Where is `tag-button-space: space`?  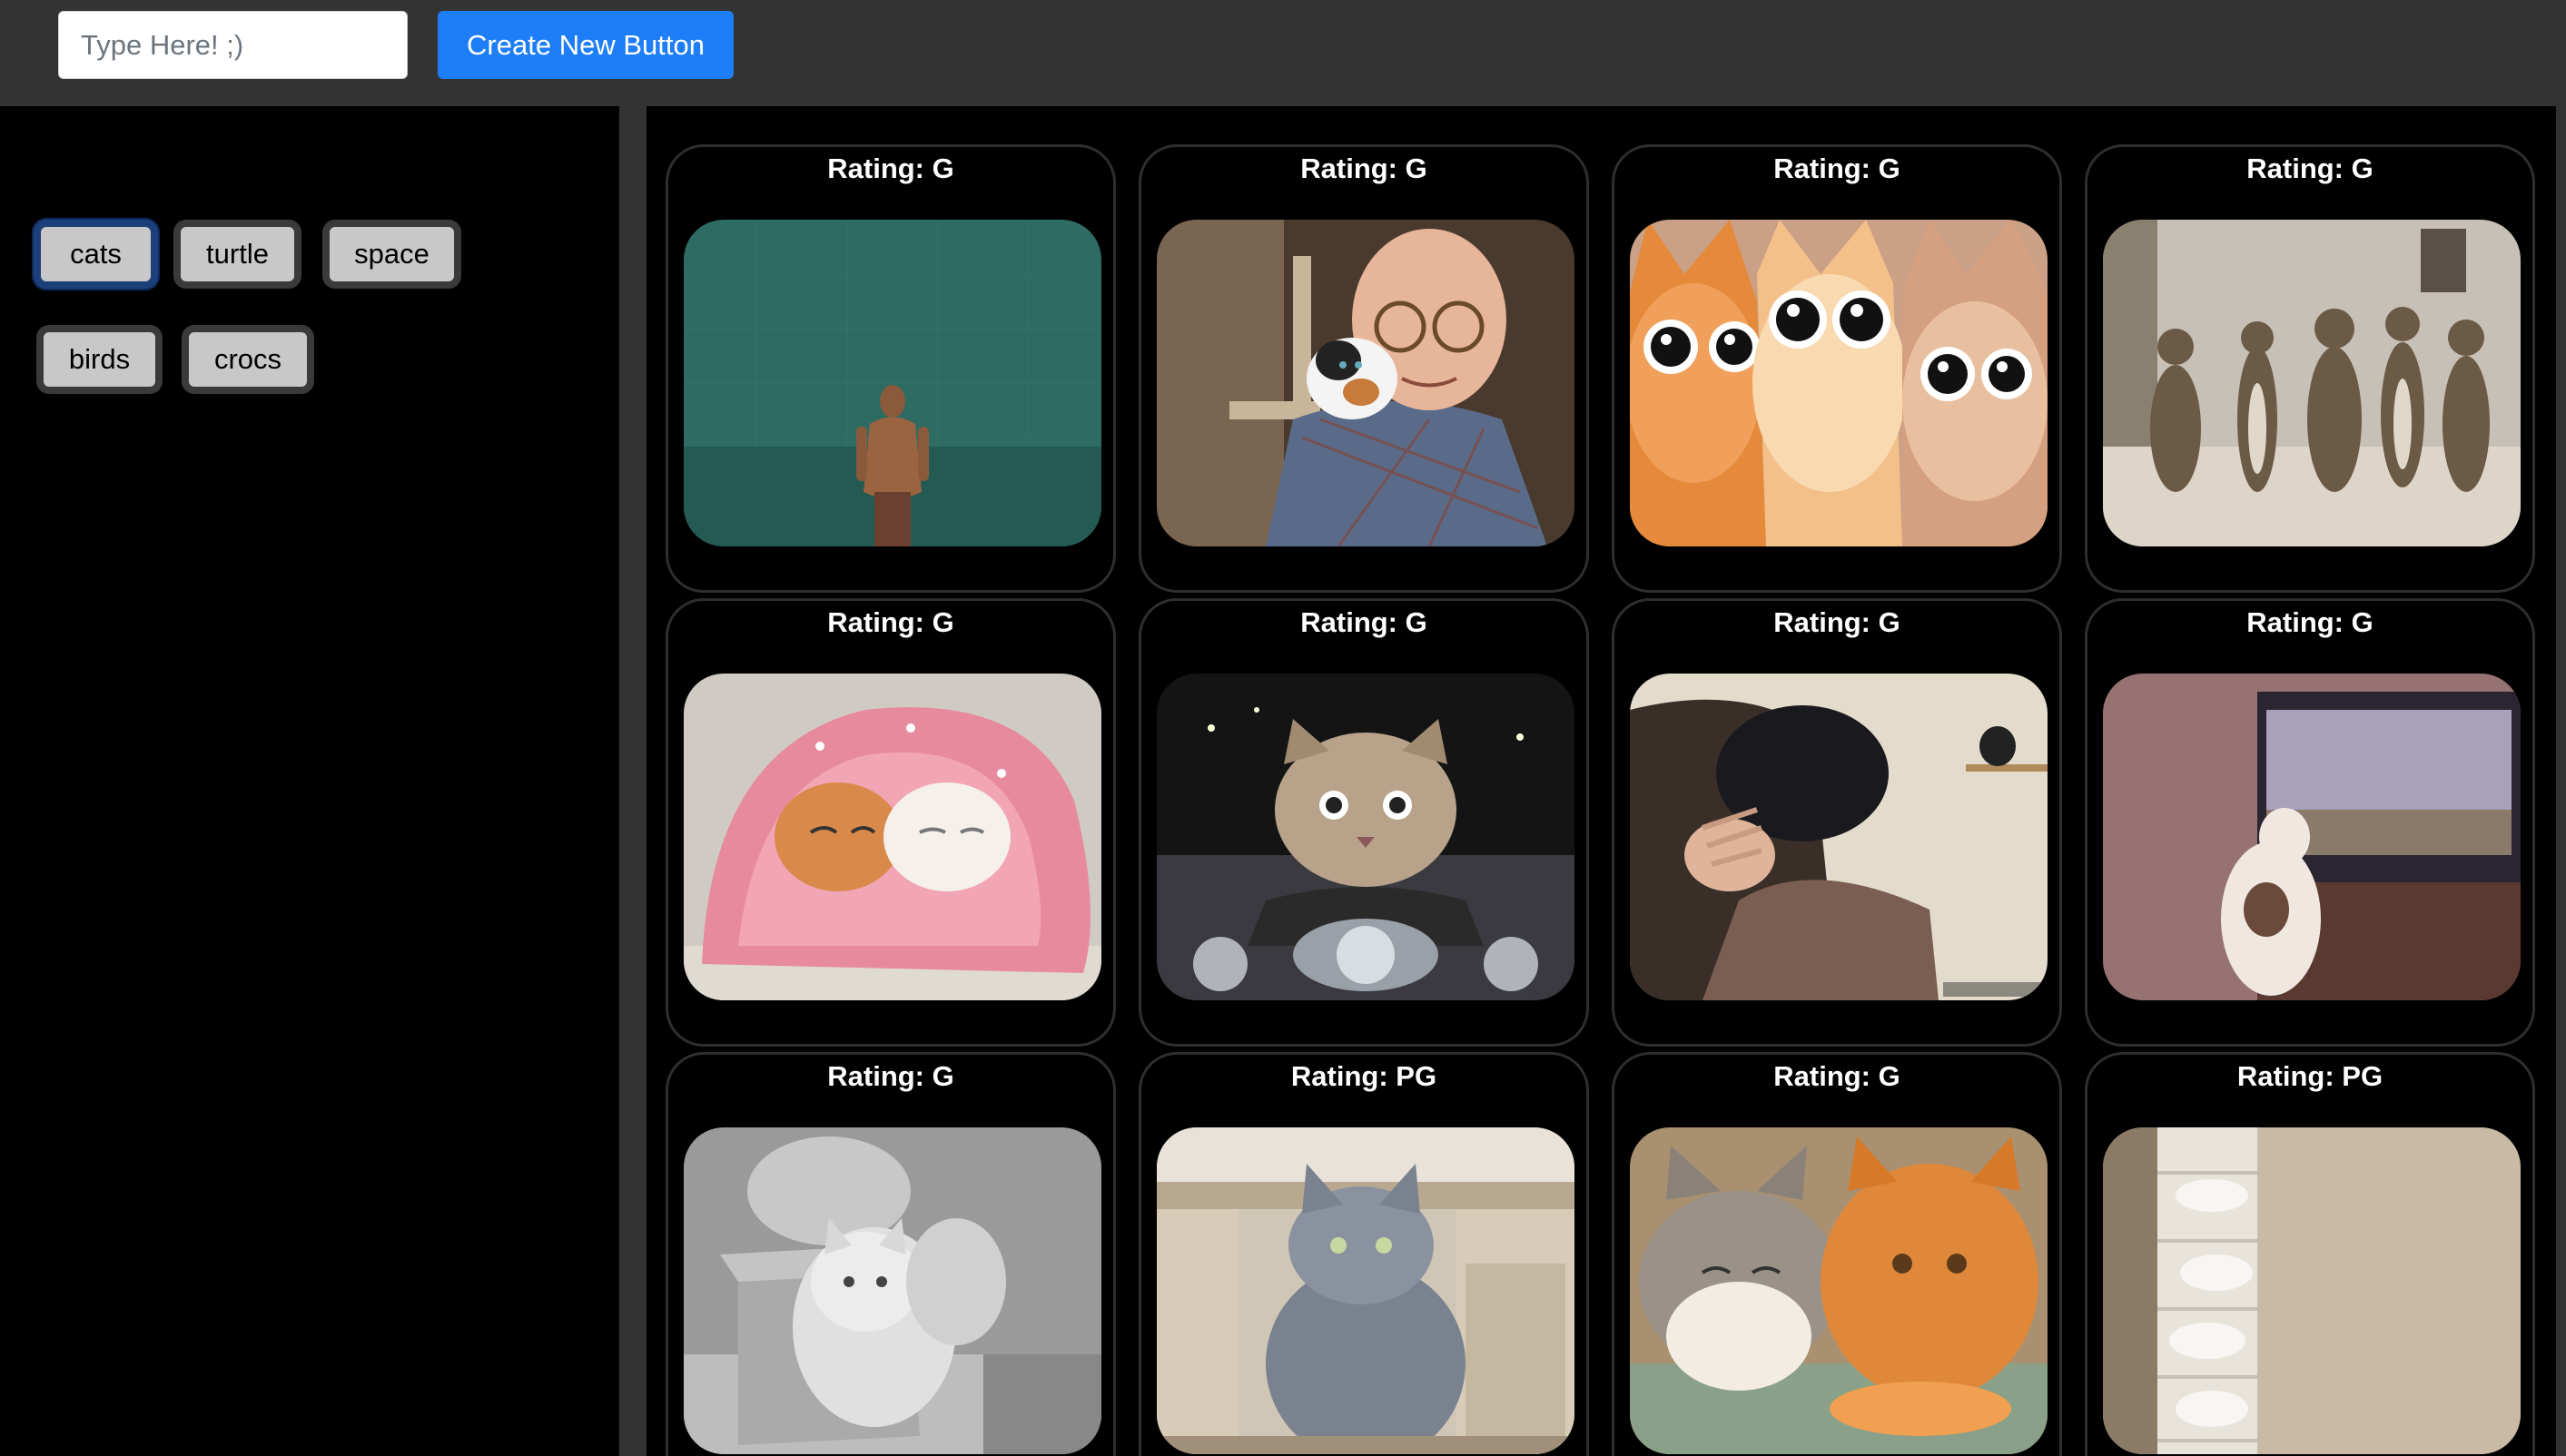 tag-button-space: space is located at coordinates (391, 254).